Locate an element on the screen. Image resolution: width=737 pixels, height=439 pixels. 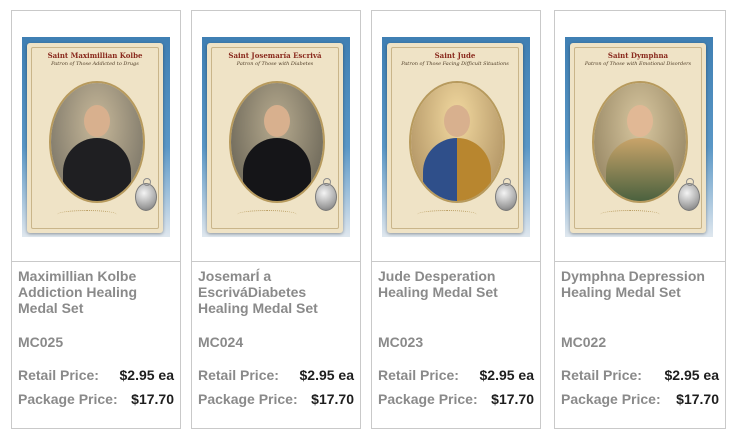
card-patron-text: Patron of Those with Emotional Disorders is located at coordinates (638, 64).